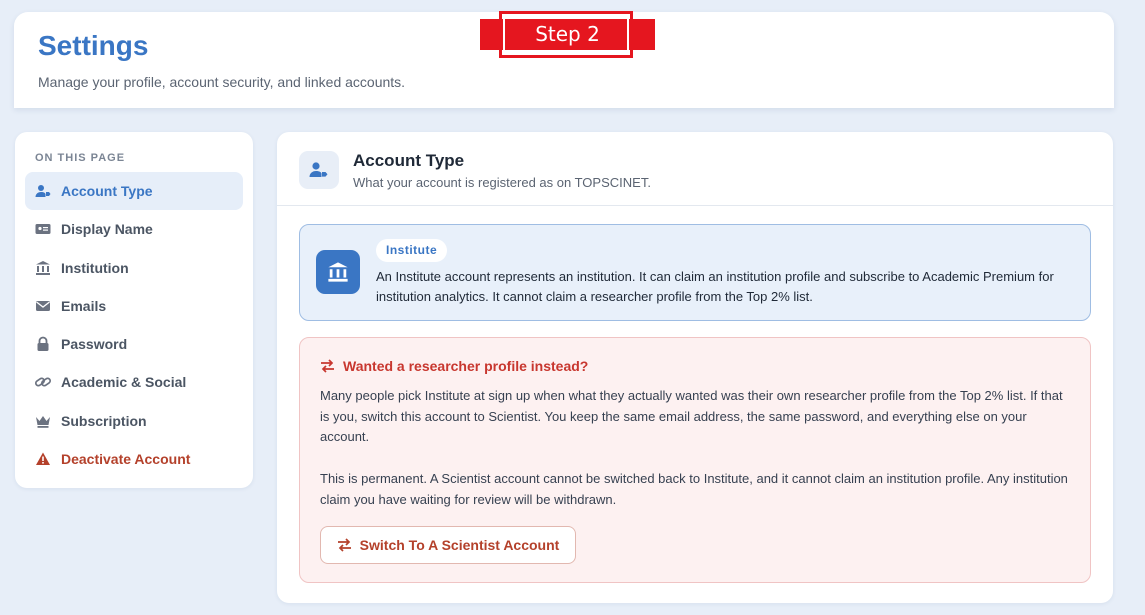  What do you see at coordinates (412, 250) in the screenshot?
I see `account-type-badge: Institute` at bounding box center [412, 250].